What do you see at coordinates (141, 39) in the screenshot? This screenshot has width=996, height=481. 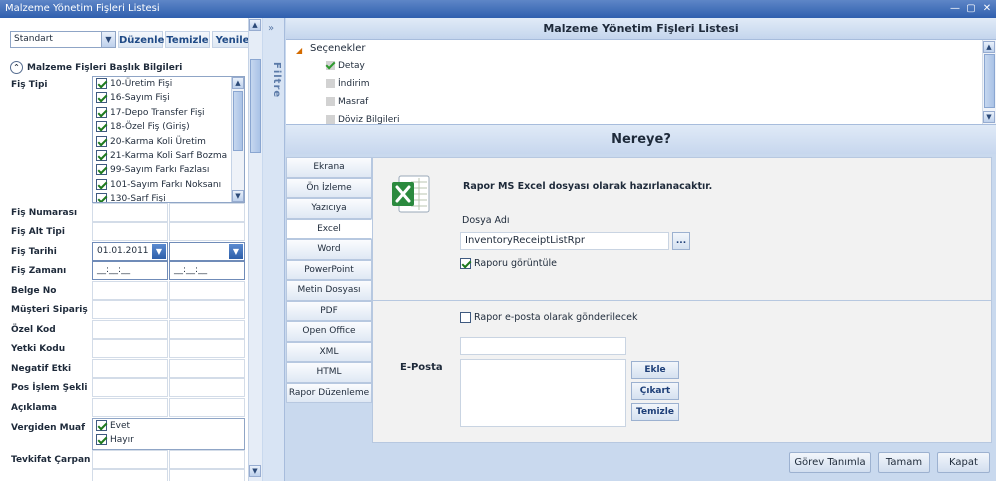 I see `duzenle-button: Düzenle` at bounding box center [141, 39].